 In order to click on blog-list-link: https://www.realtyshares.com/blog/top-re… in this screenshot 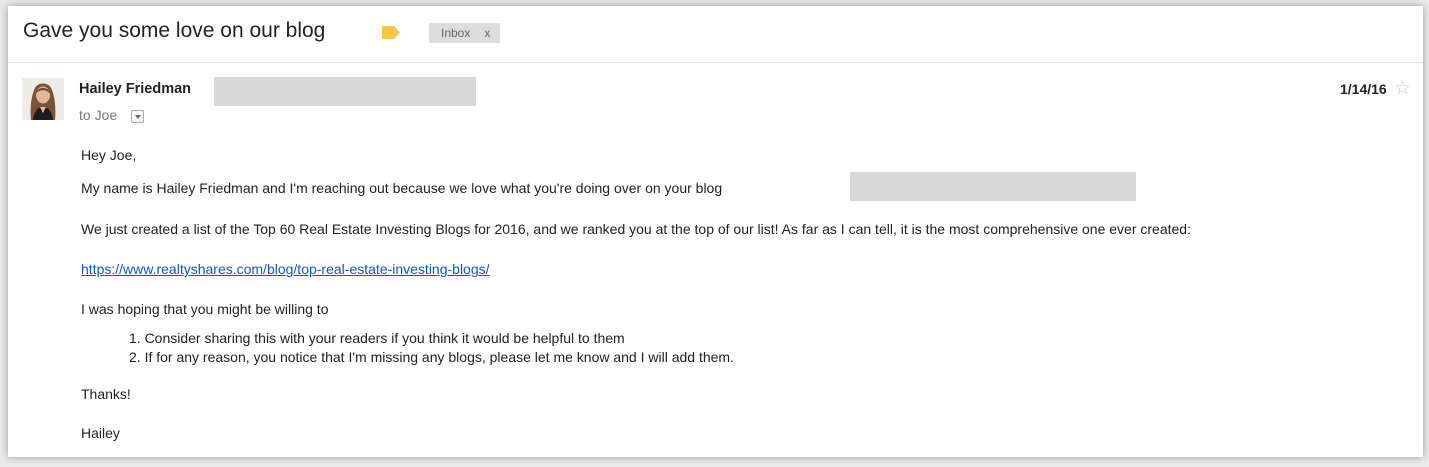, I will do `click(285, 269)`.